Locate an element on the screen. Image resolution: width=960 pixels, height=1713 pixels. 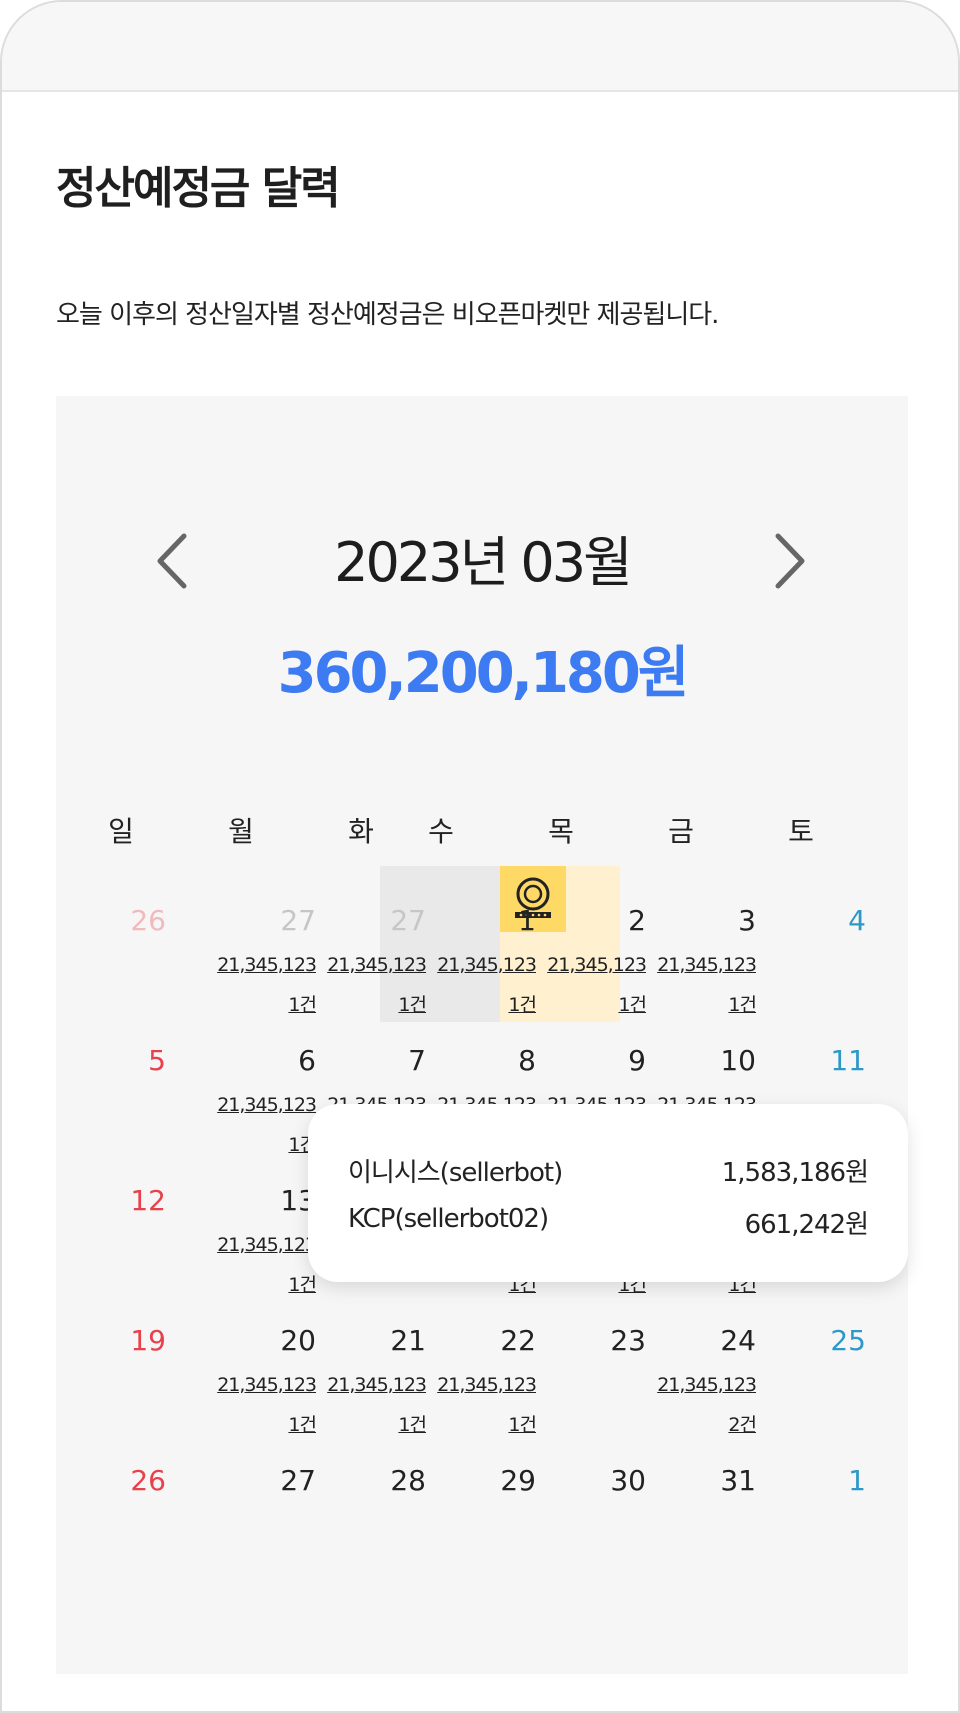
day-number: 25 is located at coordinates (848, 1340).